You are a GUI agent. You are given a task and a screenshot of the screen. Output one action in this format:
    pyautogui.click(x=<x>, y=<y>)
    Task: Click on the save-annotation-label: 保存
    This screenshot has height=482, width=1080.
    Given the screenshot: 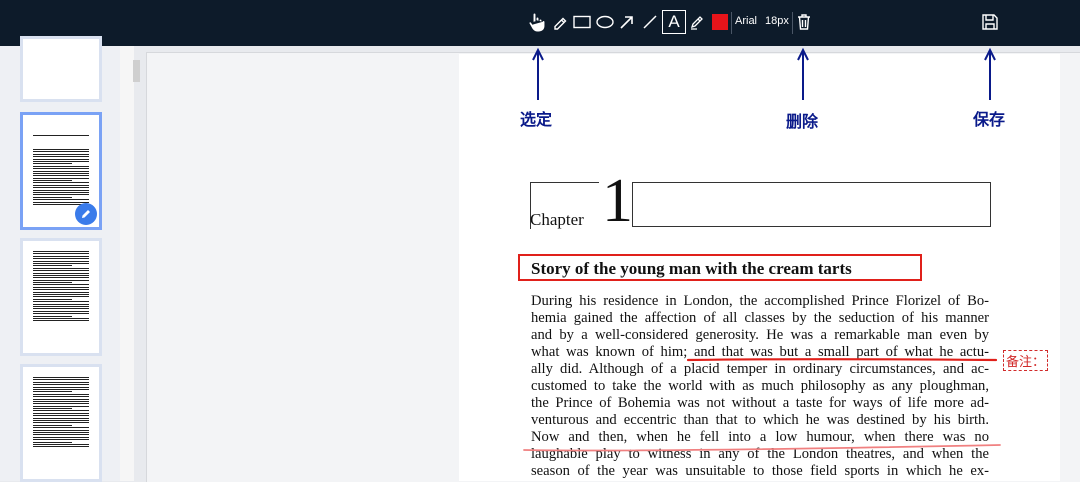 What is the action you would take?
    pyautogui.click(x=989, y=119)
    